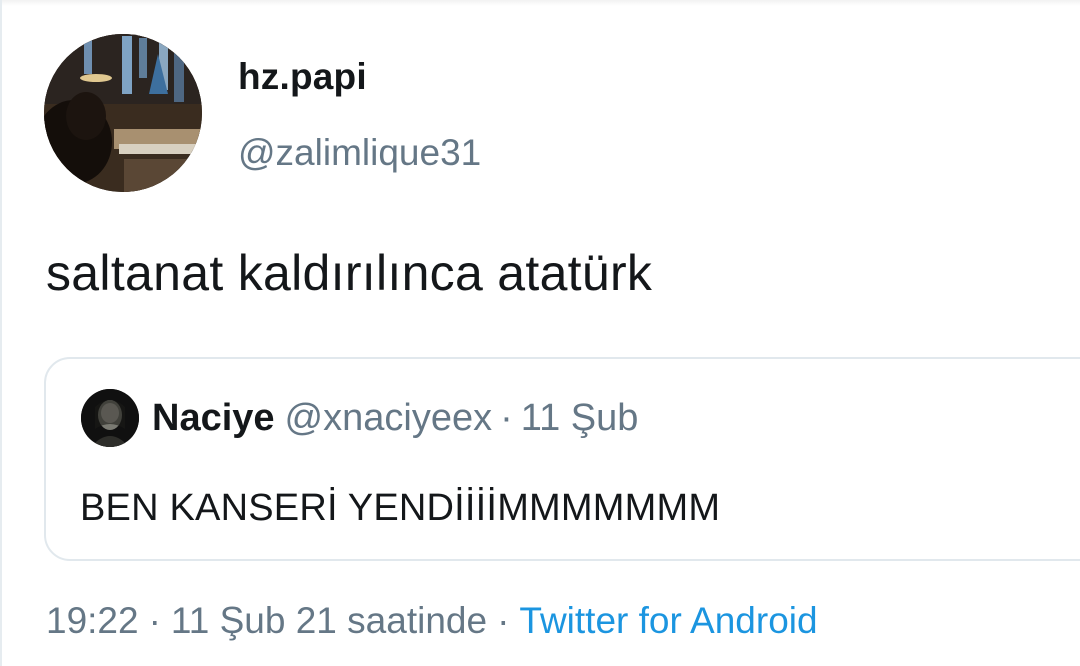  Describe the element at coordinates (540, 3) in the screenshot. I see `top-edge-shadow` at that location.